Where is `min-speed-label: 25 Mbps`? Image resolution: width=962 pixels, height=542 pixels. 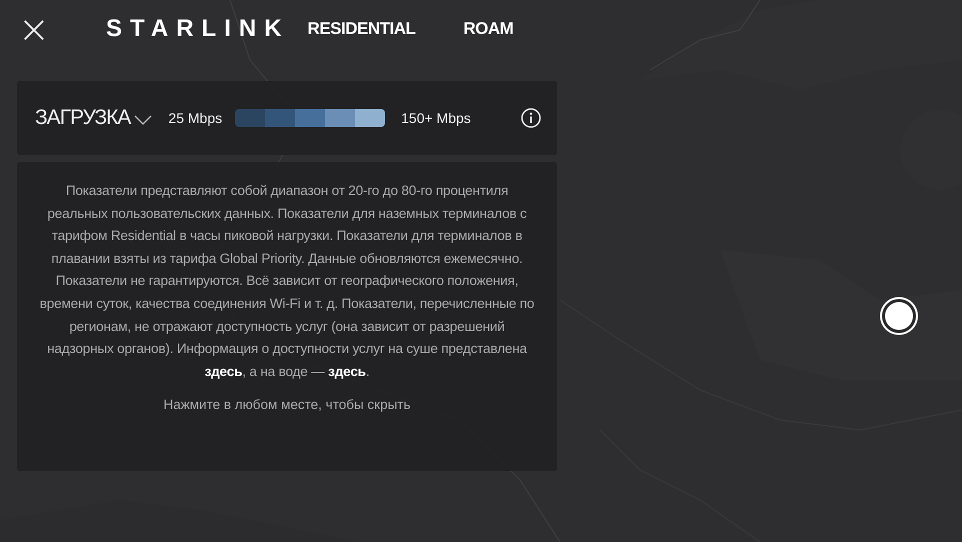
min-speed-label: 25 Mbps is located at coordinates (195, 118).